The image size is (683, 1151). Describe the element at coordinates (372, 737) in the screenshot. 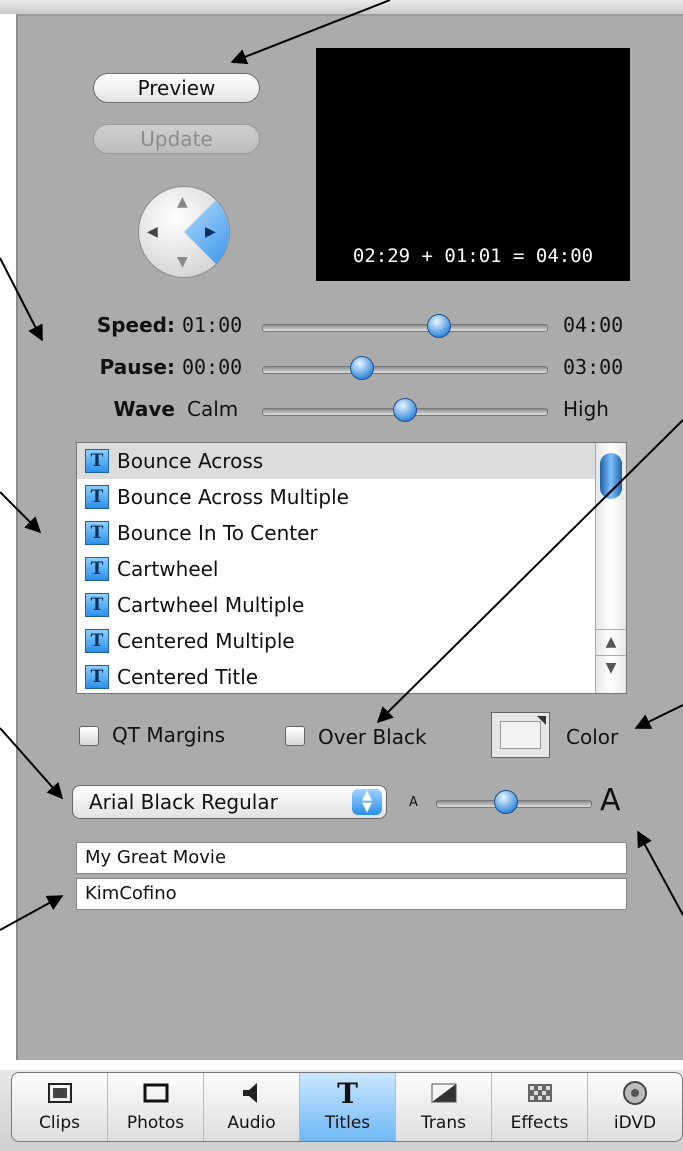

I see `over-black-label: Over Black` at that location.